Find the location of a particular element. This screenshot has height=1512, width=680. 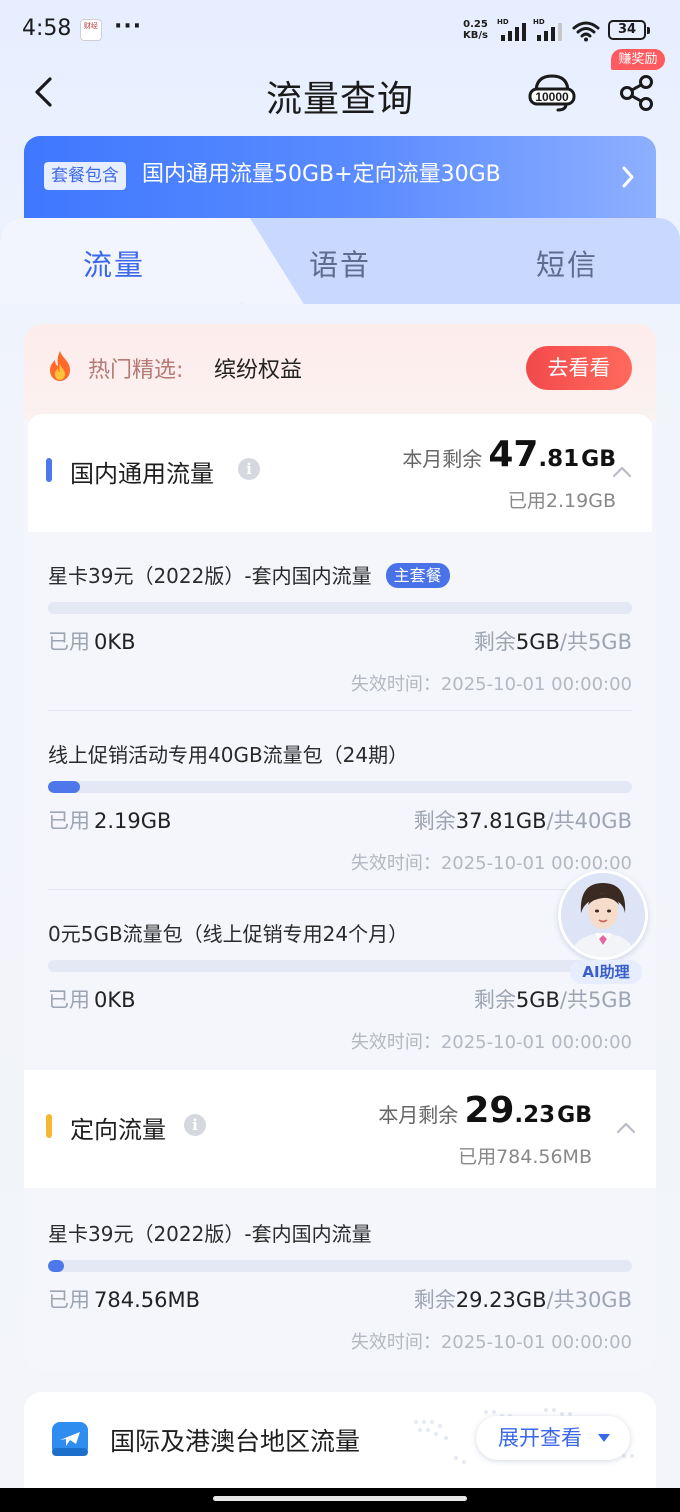

used-value: 784.56MB is located at coordinates (147, 1300).